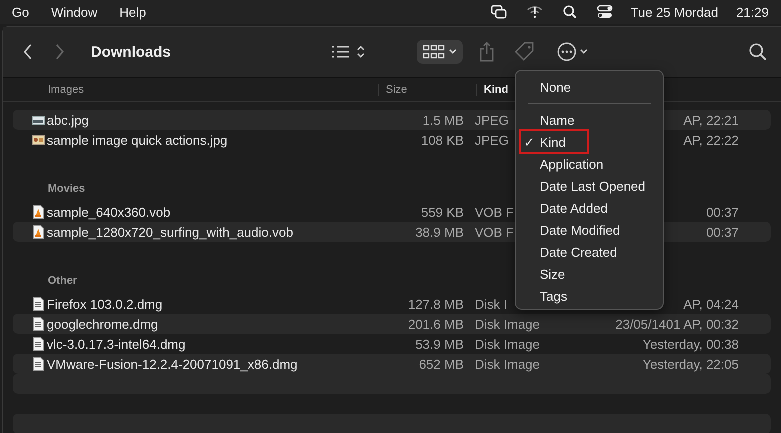 This screenshot has height=433, width=781. What do you see at coordinates (434, 52) in the screenshot?
I see `grid-icon` at bounding box center [434, 52].